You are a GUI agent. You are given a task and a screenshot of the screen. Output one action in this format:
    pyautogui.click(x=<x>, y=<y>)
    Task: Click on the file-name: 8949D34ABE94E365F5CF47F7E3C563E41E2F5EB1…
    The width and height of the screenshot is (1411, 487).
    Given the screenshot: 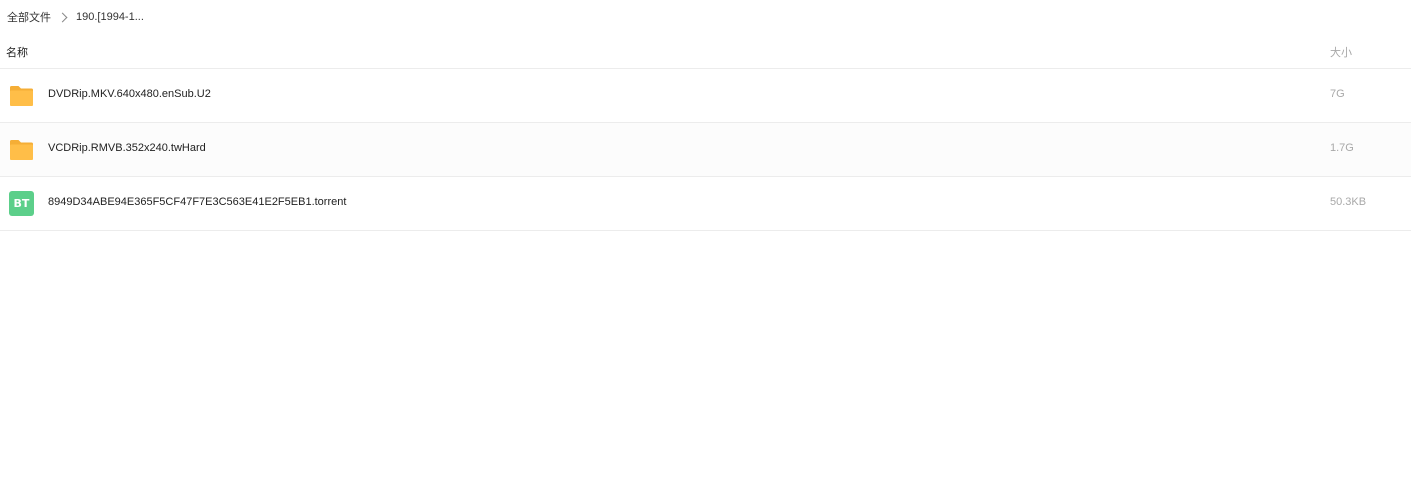 What is the action you would take?
    pyautogui.click(x=197, y=202)
    